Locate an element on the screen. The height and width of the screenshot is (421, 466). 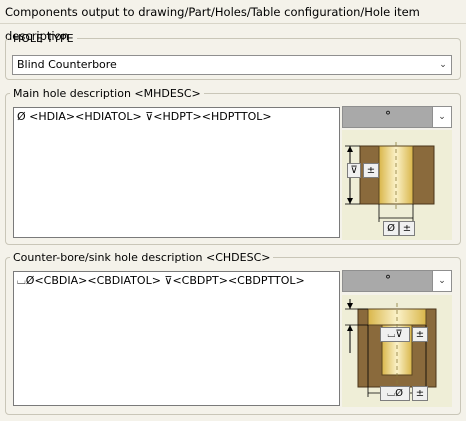
main-dia-symbol-button: Ø is located at coordinates (391, 228).